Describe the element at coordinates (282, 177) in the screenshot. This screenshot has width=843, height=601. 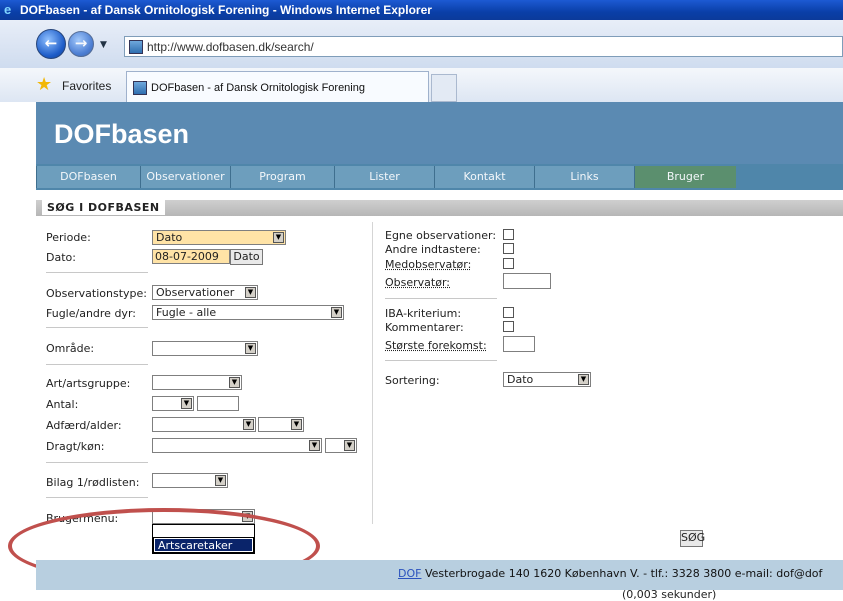
I see `nav-program: Program` at that location.